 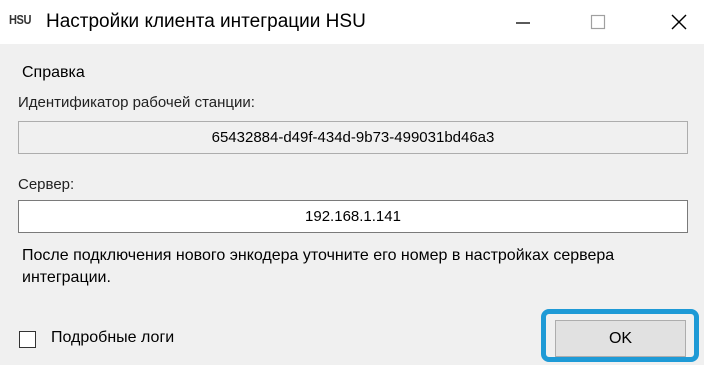 I want to click on maximize-button, so click(x=598, y=22).